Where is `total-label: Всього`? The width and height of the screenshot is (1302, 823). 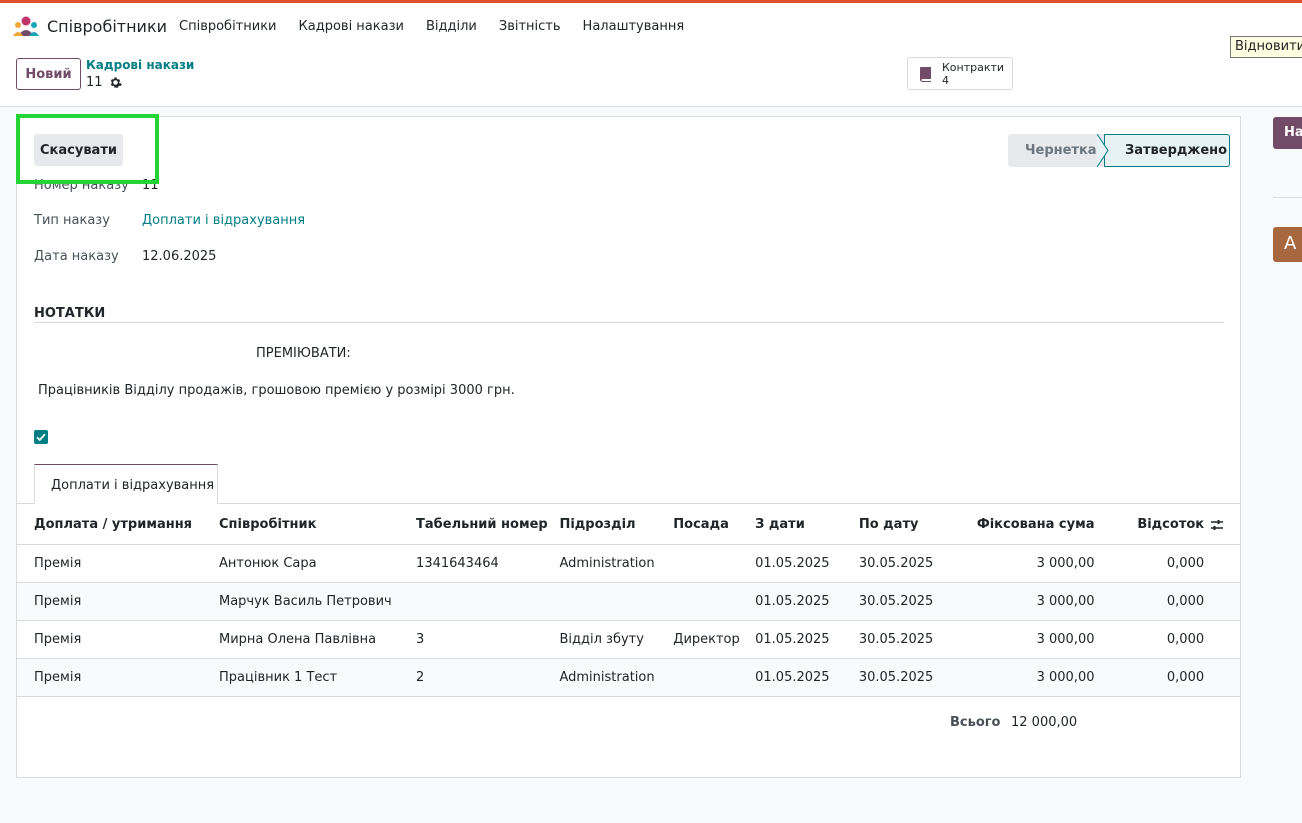
total-label: Всього is located at coordinates (975, 722).